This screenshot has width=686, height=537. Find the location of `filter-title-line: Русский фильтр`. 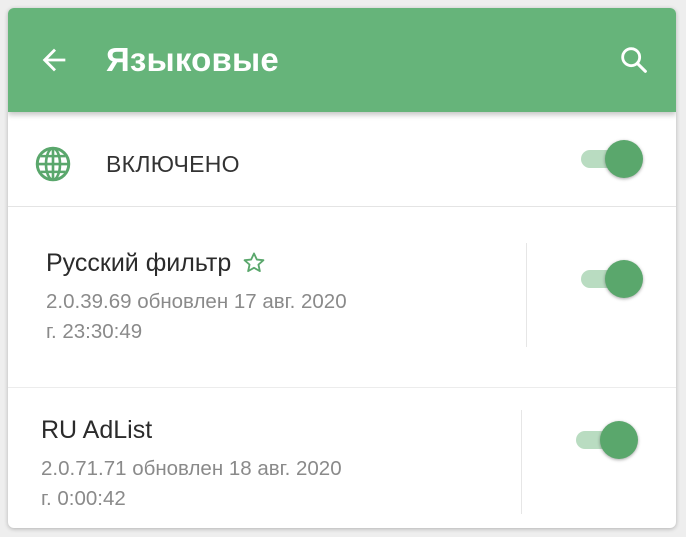

filter-title-line: Русский фильтр is located at coordinates (156, 263).